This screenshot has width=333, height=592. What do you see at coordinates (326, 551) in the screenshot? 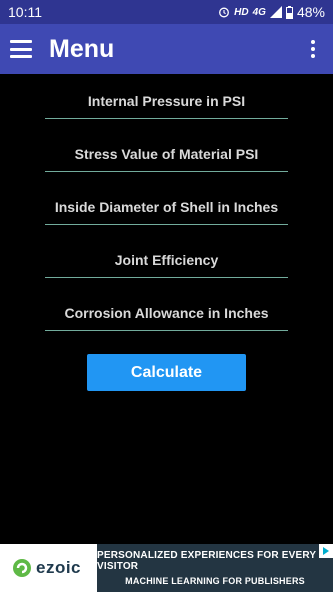
I see `adchoices-icon` at bounding box center [326, 551].